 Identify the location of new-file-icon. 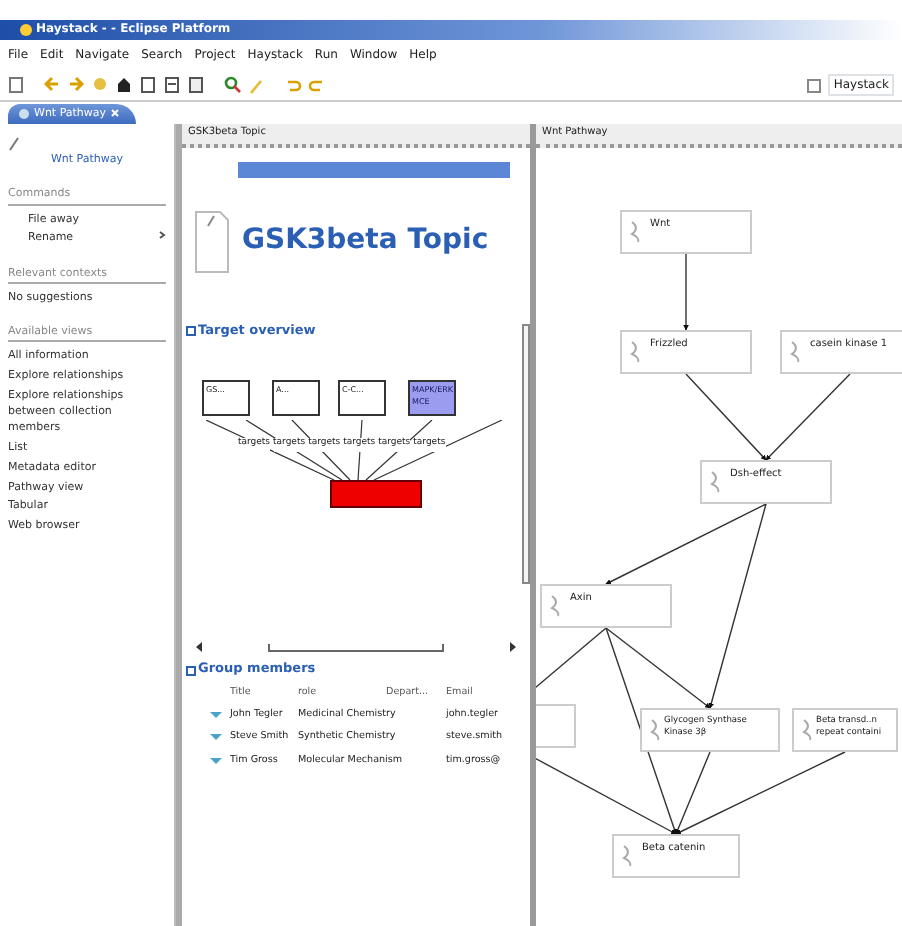
(17, 85).